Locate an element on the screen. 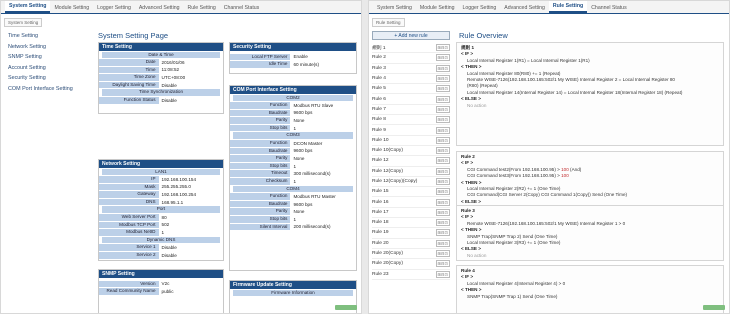  setting-label: Read Community Name is located at coordinates (129, 291).